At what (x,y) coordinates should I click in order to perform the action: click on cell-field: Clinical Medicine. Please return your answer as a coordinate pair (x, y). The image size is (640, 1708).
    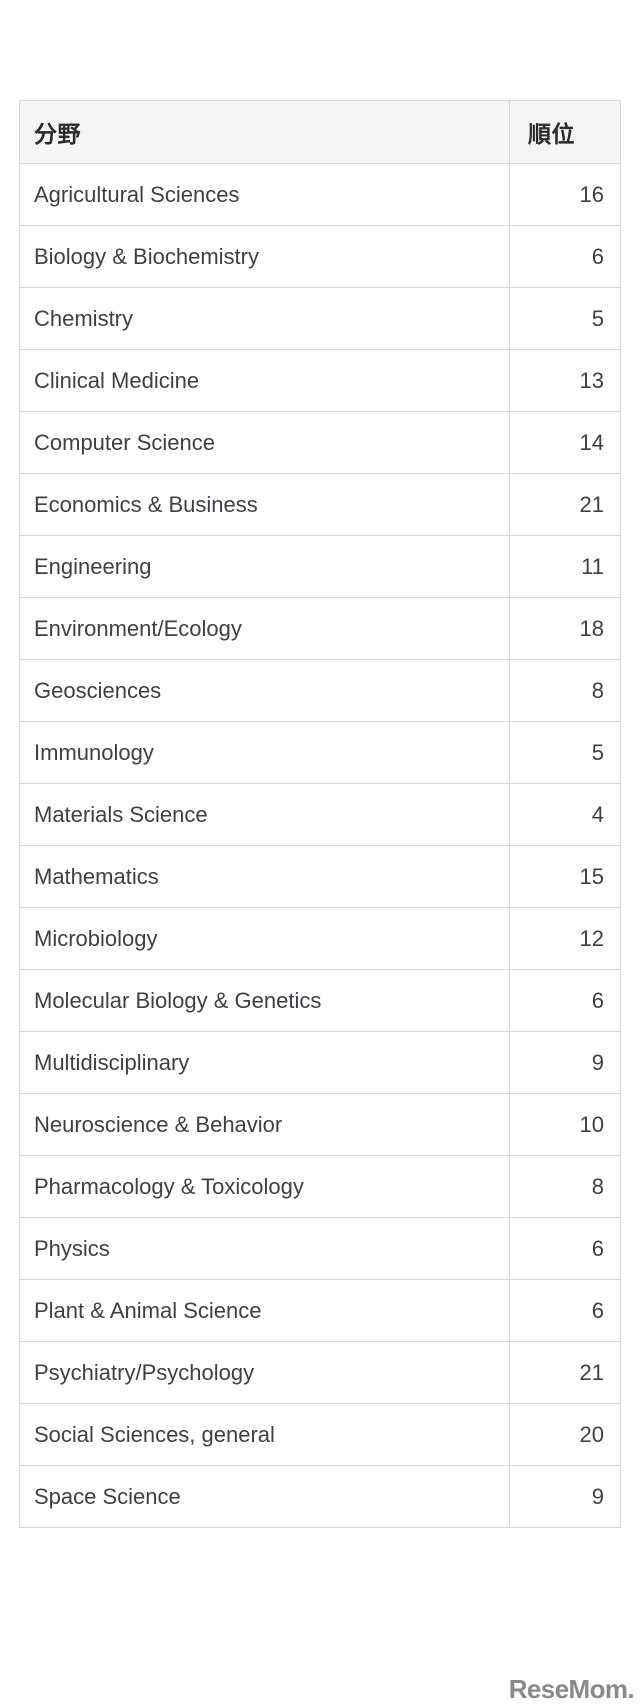
    Looking at the image, I should click on (264, 380).